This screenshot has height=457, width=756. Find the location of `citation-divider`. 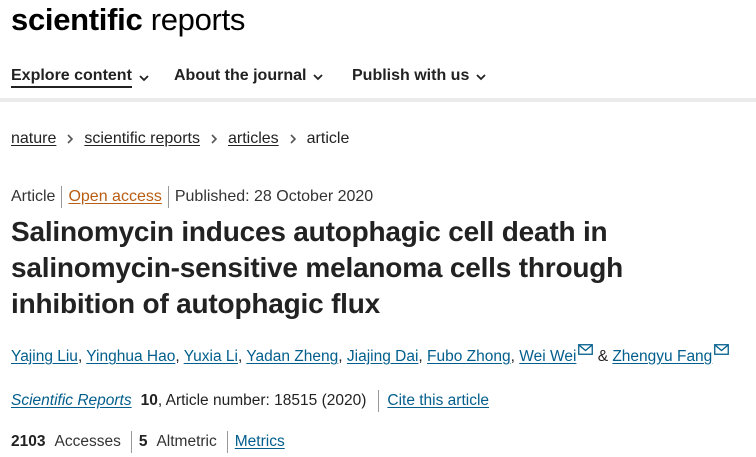

citation-divider is located at coordinates (379, 401).